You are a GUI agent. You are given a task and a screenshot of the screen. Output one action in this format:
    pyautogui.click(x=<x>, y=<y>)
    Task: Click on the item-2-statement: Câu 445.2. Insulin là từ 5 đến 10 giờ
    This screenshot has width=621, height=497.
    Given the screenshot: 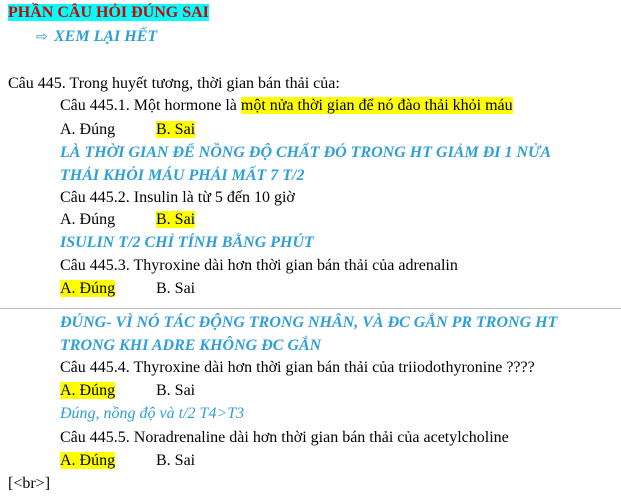 What is the action you would take?
    pyautogui.click(x=177, y=197)
    